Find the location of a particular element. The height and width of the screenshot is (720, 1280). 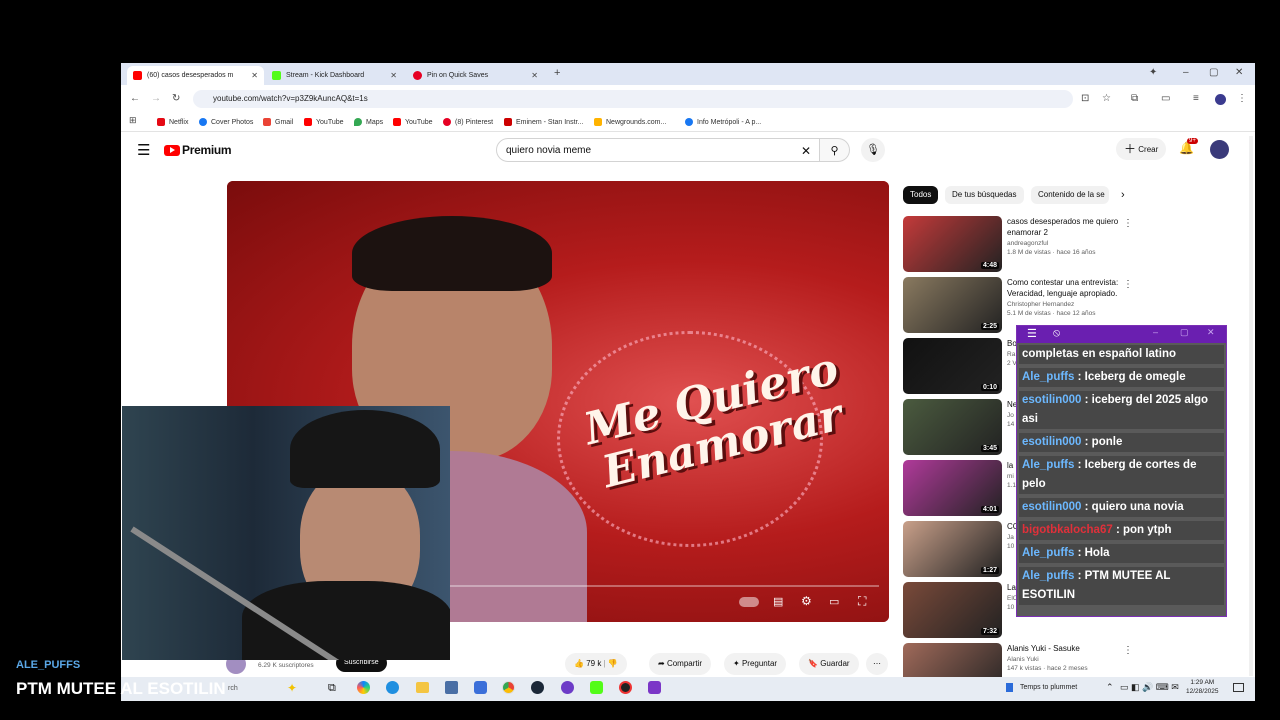

chat-app-icon is located at coordinates (654, 687).